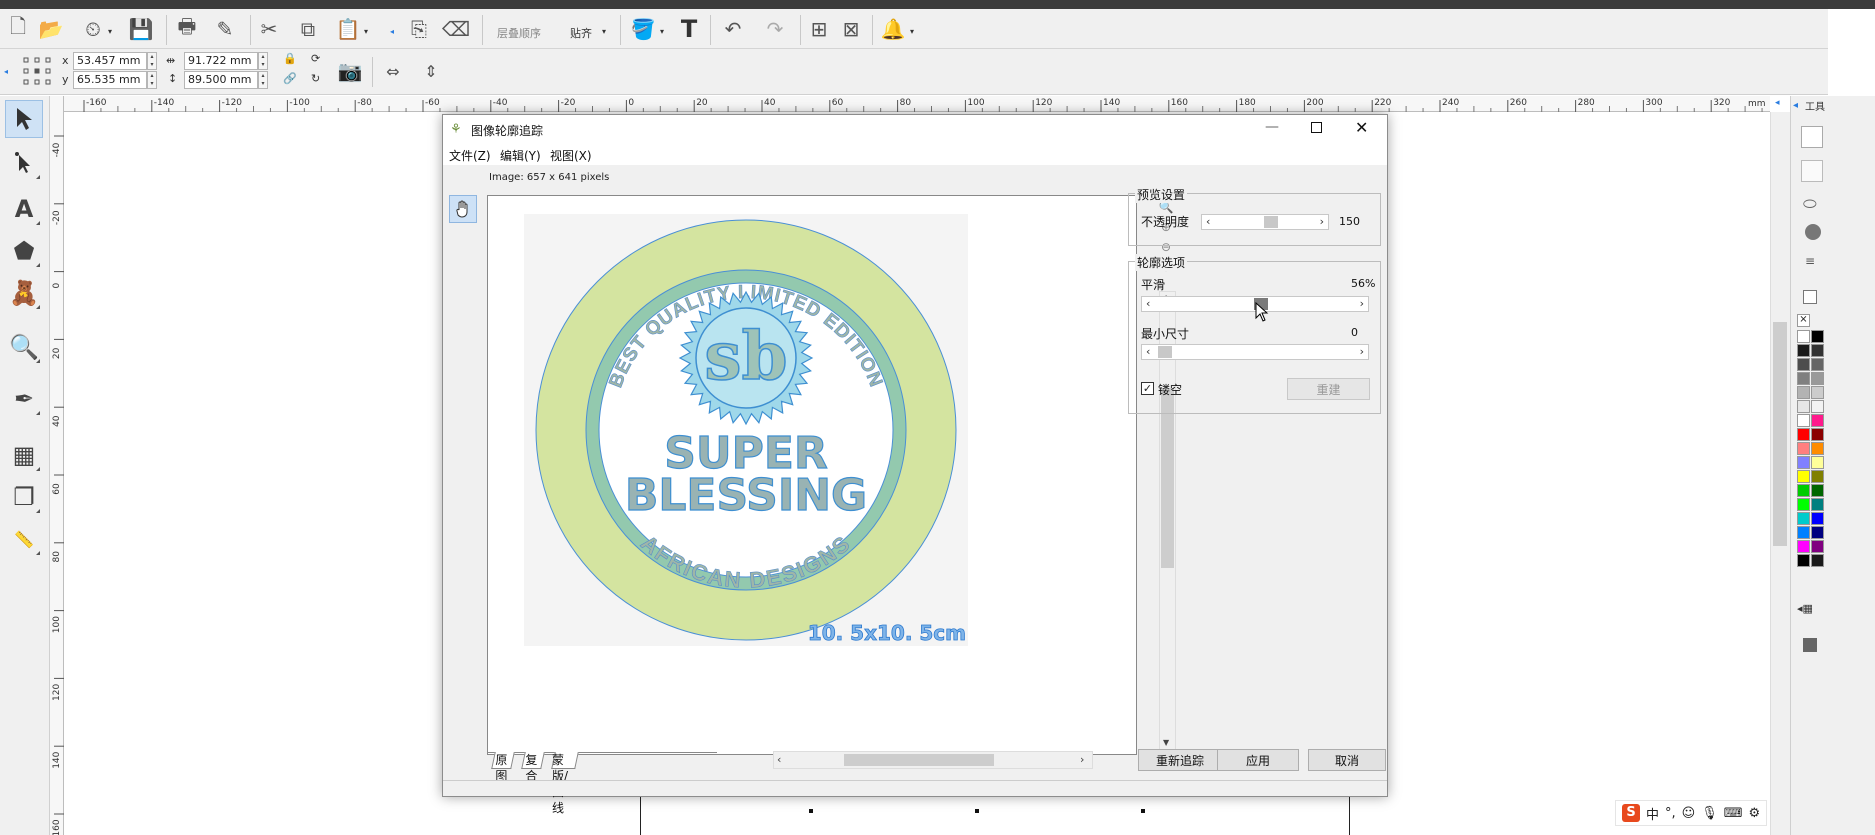 The height and width of the screenshot is (835, 1875). Describe the element at coordinates (263, 61) in the screenshot. I see `width-spinner: ▴ ▾` at that location.